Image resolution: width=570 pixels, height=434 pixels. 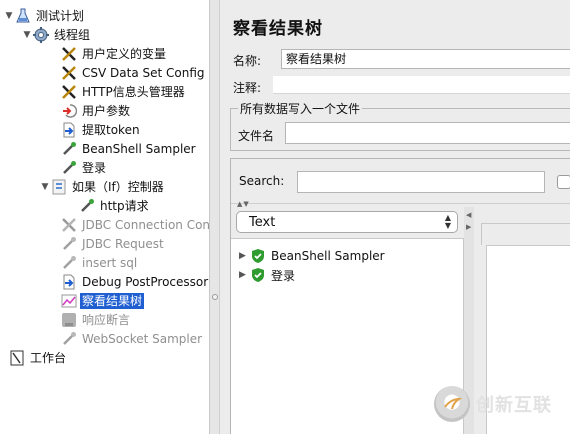 What do you see at coordinates (68, 111) in the screenshot?
I see `pre-processor-icon` at bounding box center [68, 111].